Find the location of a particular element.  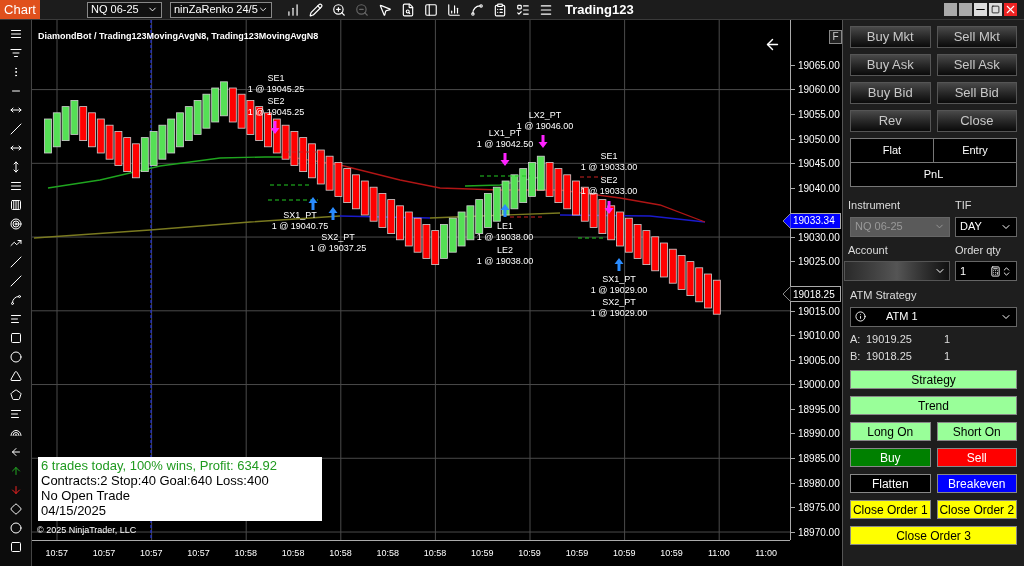

field-label: Instrument is located at coordinates (874, 205).